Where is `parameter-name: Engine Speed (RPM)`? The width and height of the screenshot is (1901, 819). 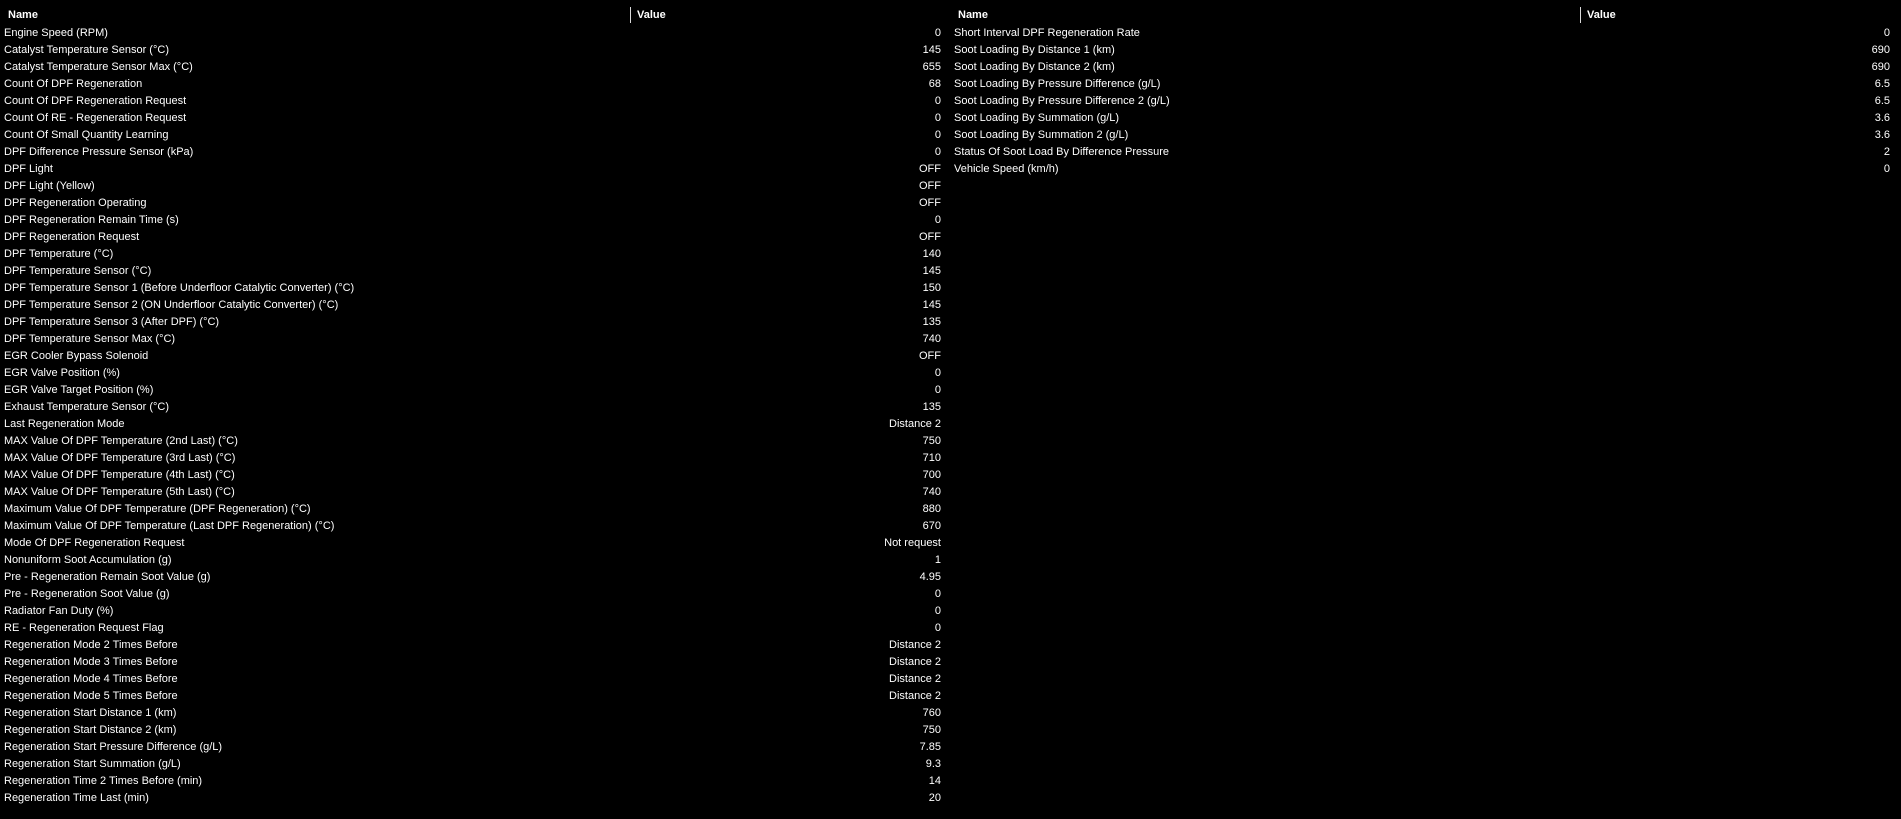
parameter-name: Engine Speed (RPM) is located at coordinates (56, 33).